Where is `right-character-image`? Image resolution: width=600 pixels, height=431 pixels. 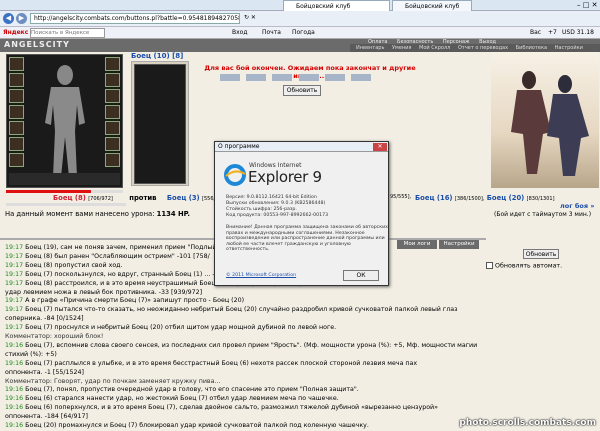 right-character-image is located at coordinates (160, 124).